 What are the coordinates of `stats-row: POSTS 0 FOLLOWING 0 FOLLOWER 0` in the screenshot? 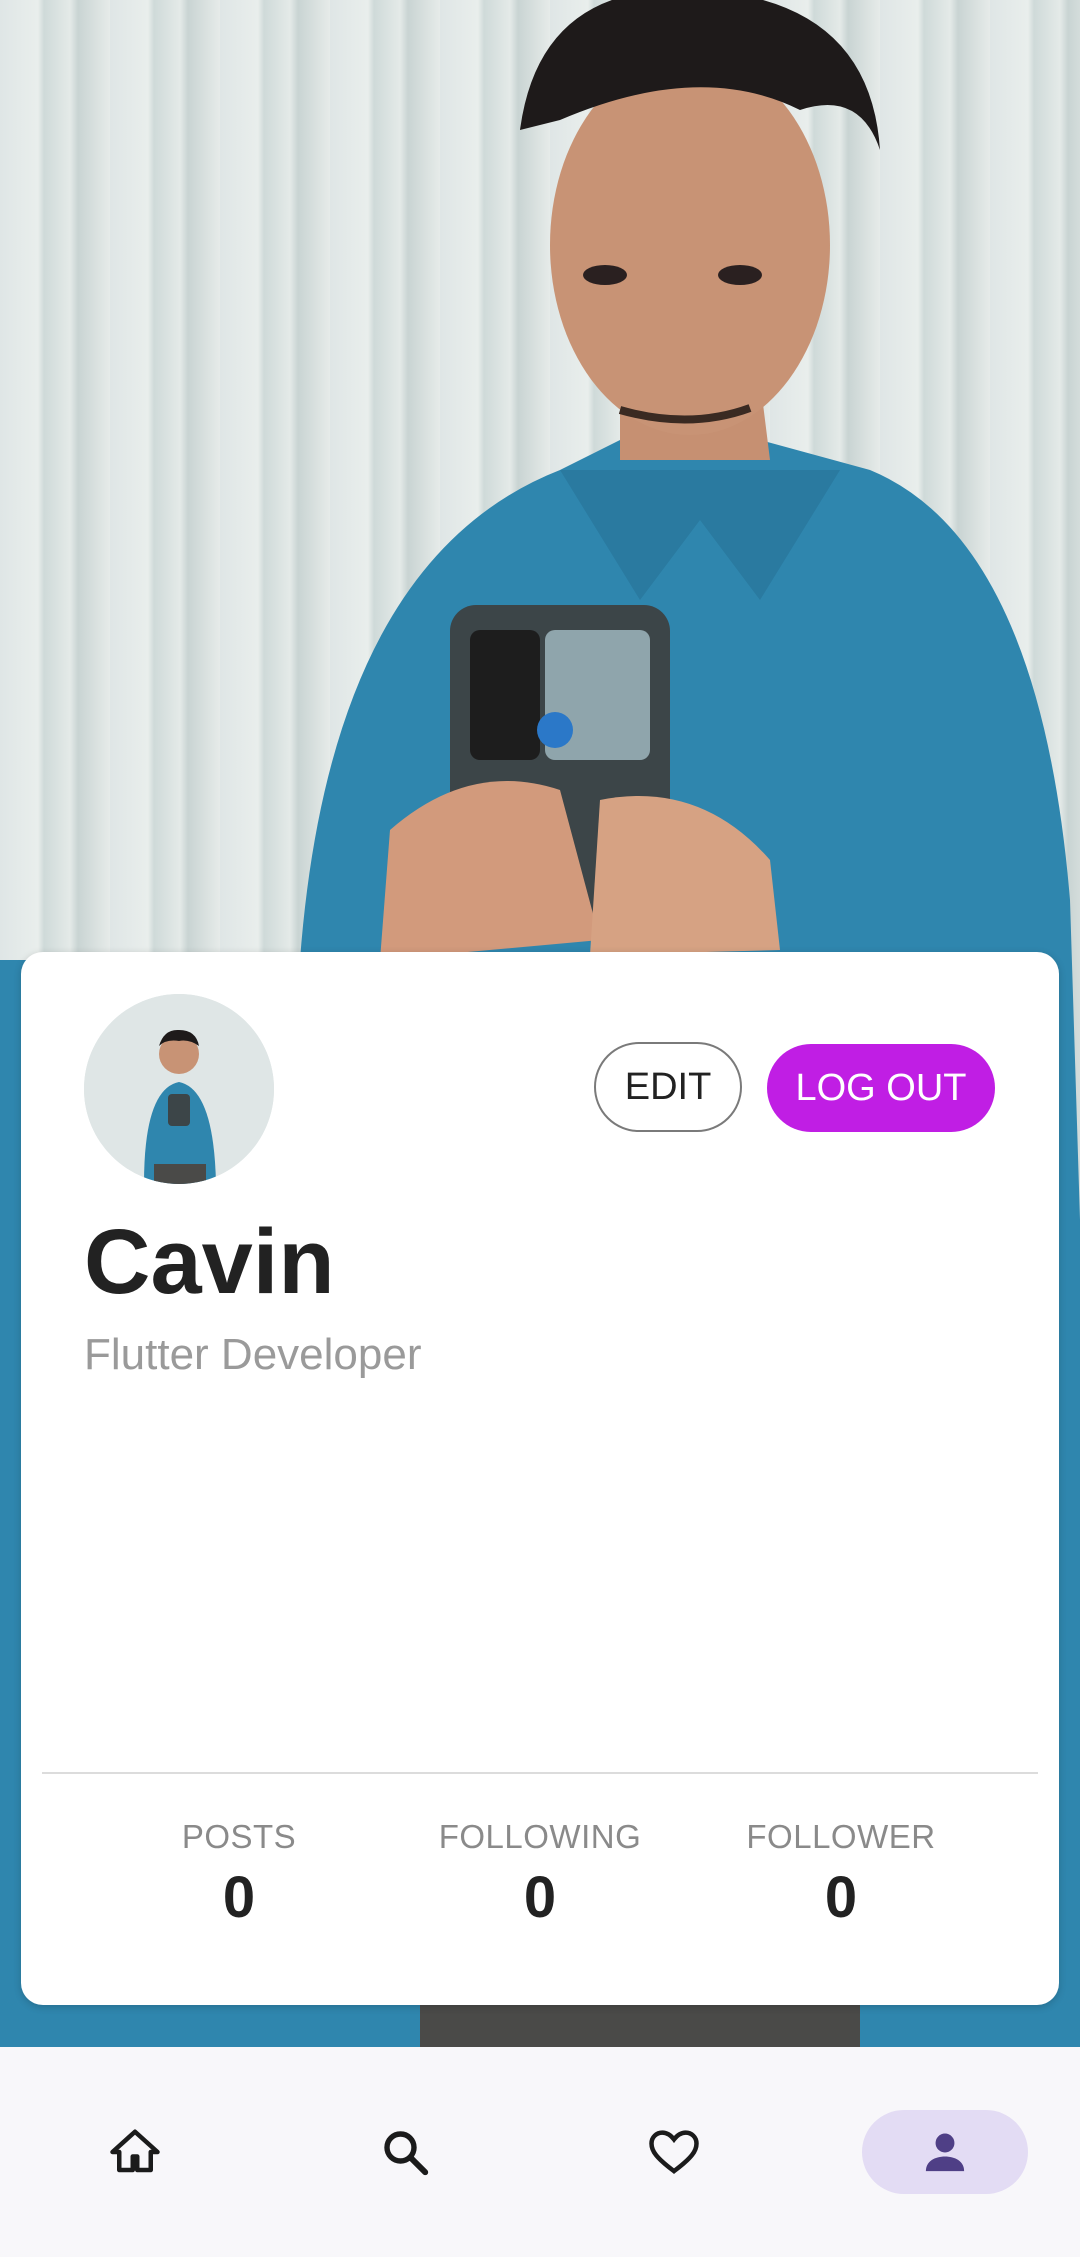 It's located at (540, 1893).